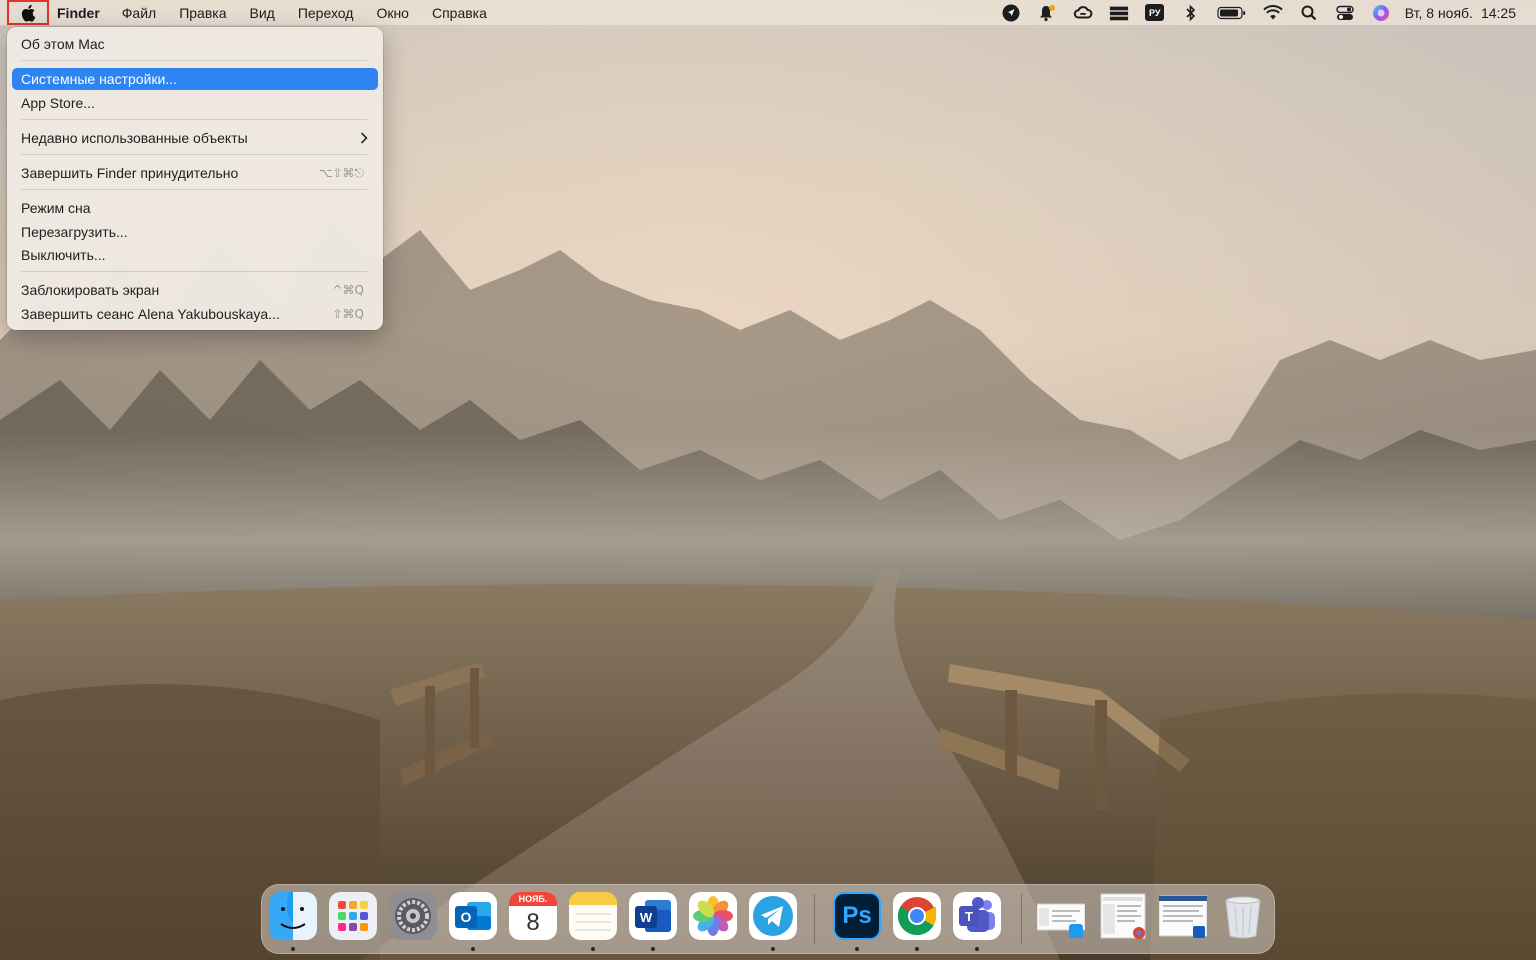  Describe the element at coordinates (195, 208) in the screenshot. I see `menu-item-sleep: Режим сна` at that location.